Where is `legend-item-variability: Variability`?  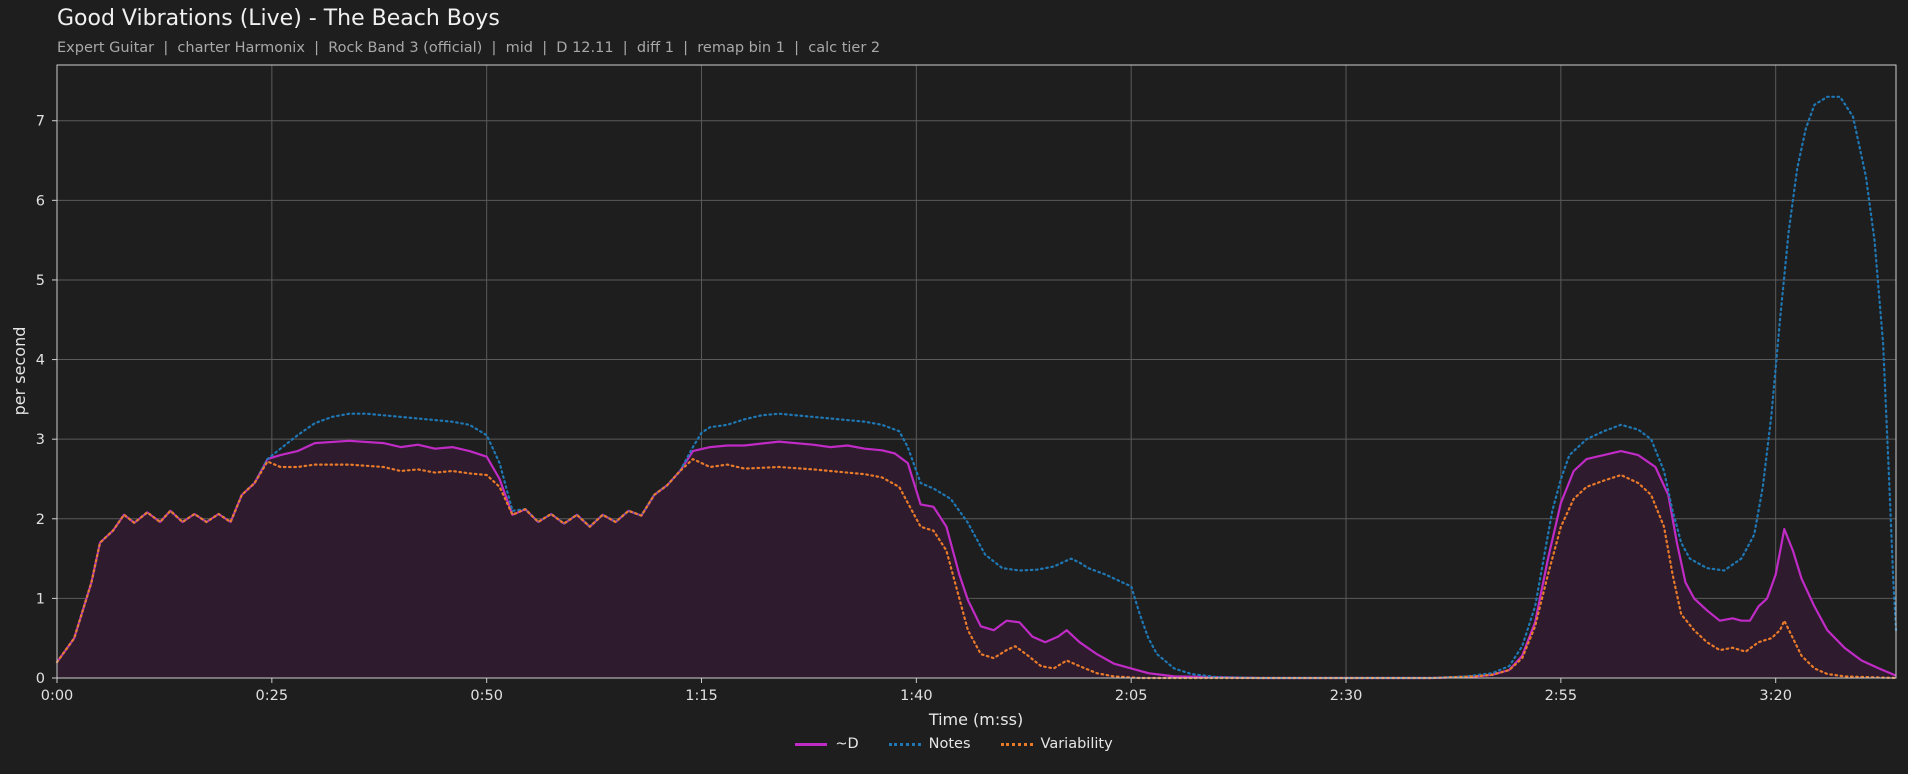
legend-item-variability: Variability is located at coordinates (1056, 744).